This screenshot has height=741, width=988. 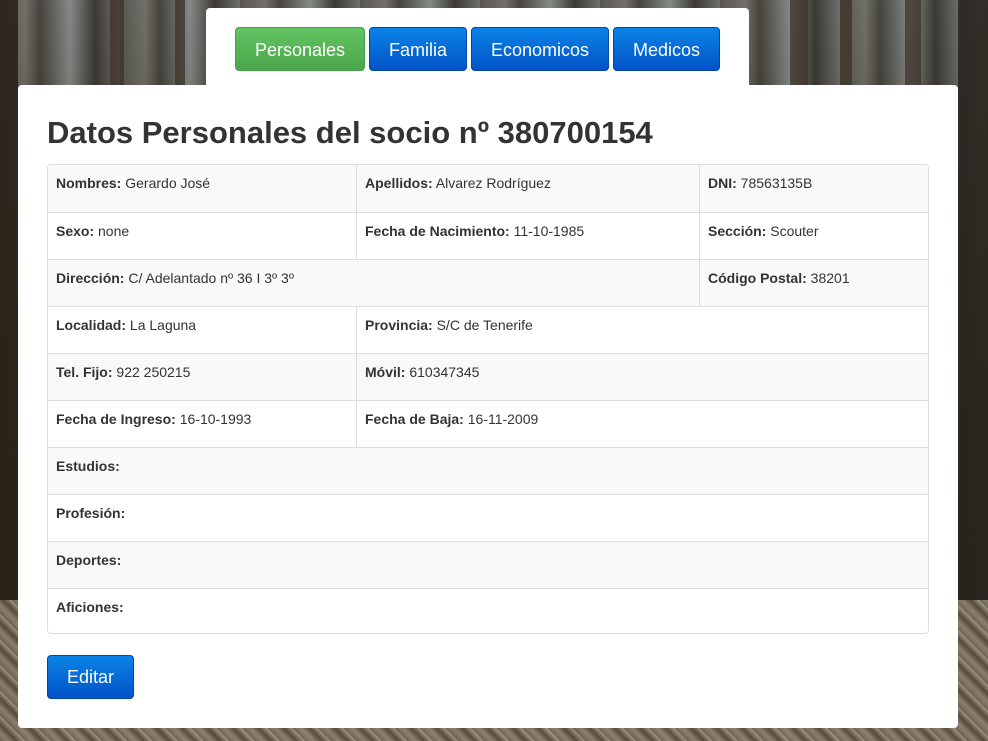 What do you see at coordinates (830, 278) in the screenshot?
I see `field-value: 38201` at bounding box center [830, 278].